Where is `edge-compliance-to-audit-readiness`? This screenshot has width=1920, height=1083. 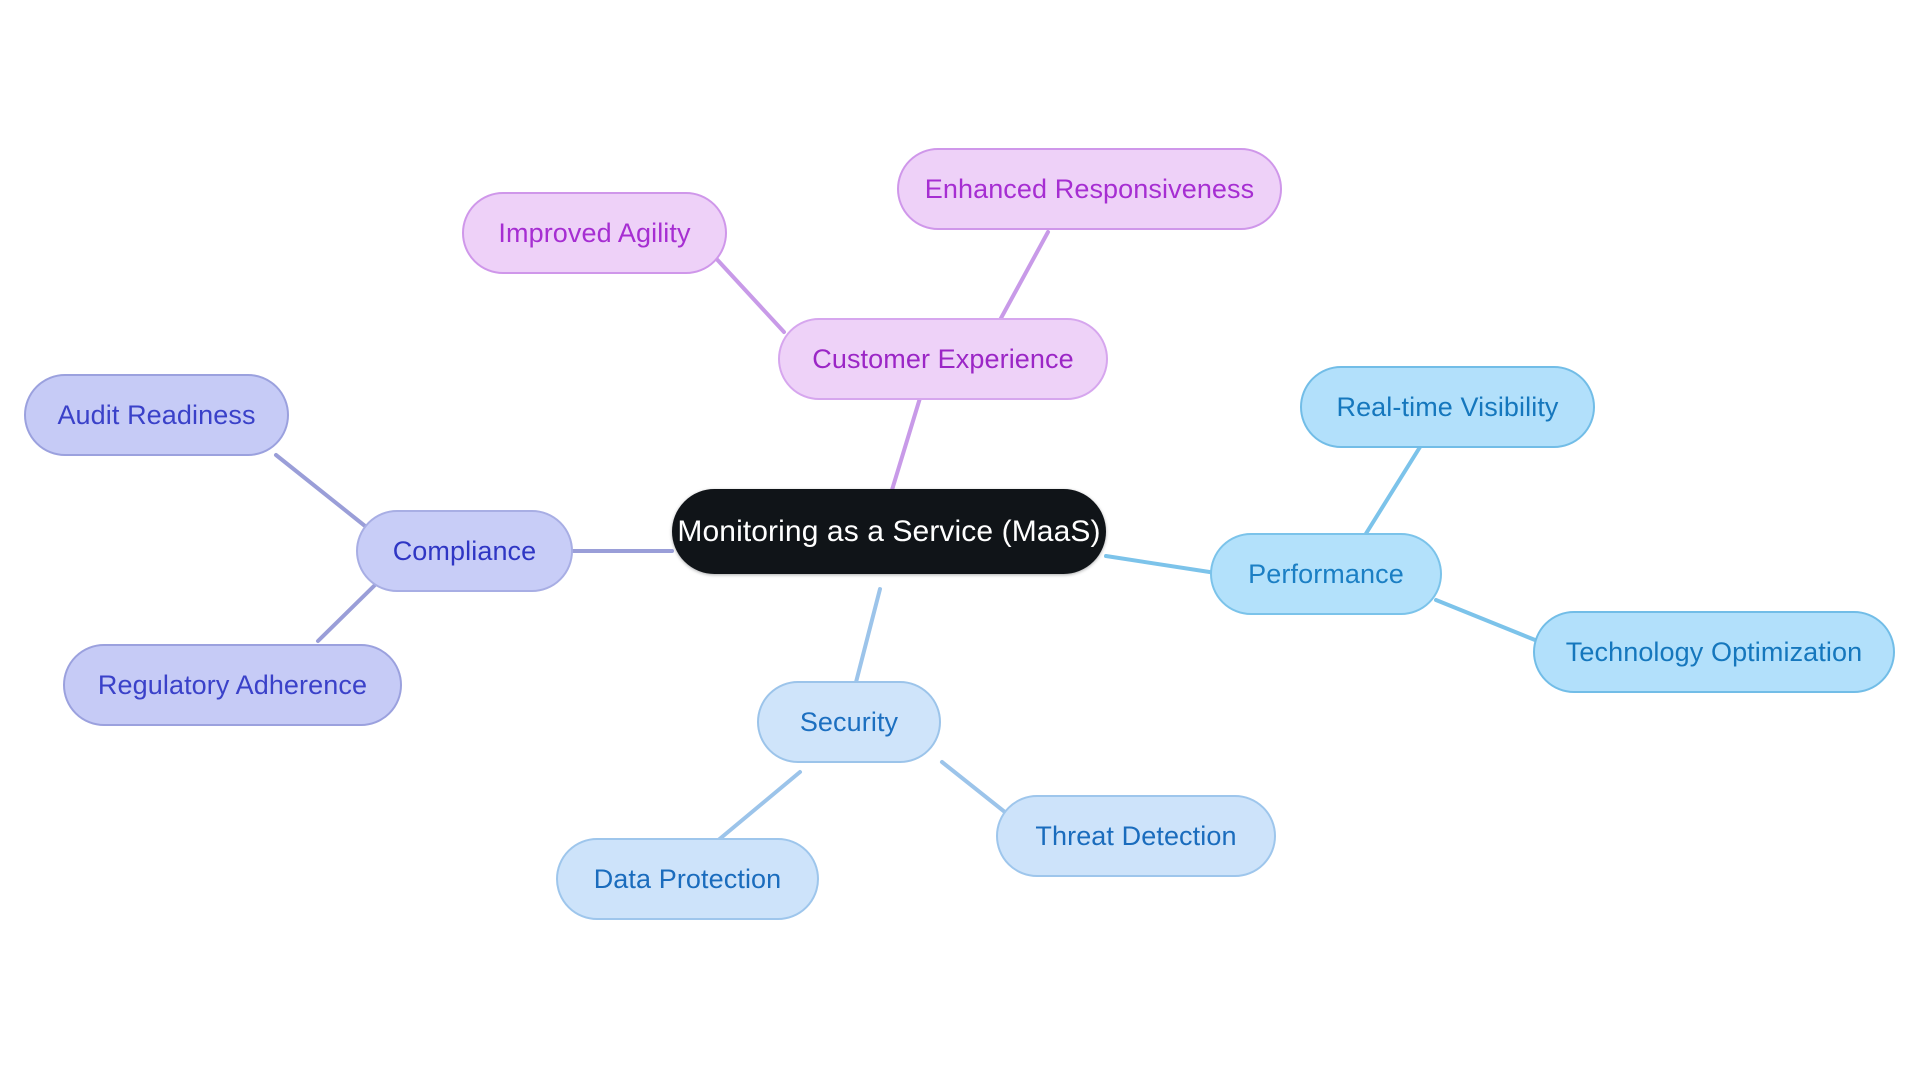
edge-compliance-to-audit-readiness is located at coordinates (323, 492).